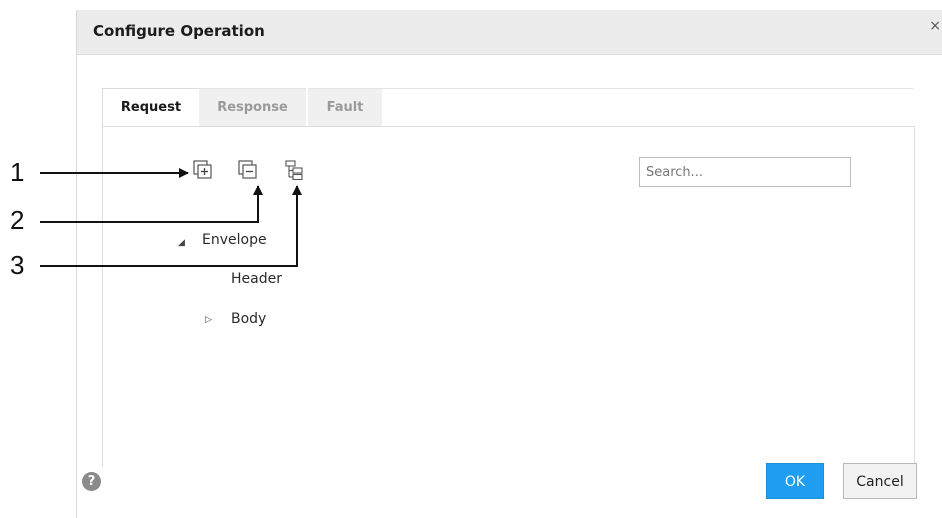  Describe the element at coordinates (17, 265) in the screenshot. I see `callout-label-3: 3` at that location.